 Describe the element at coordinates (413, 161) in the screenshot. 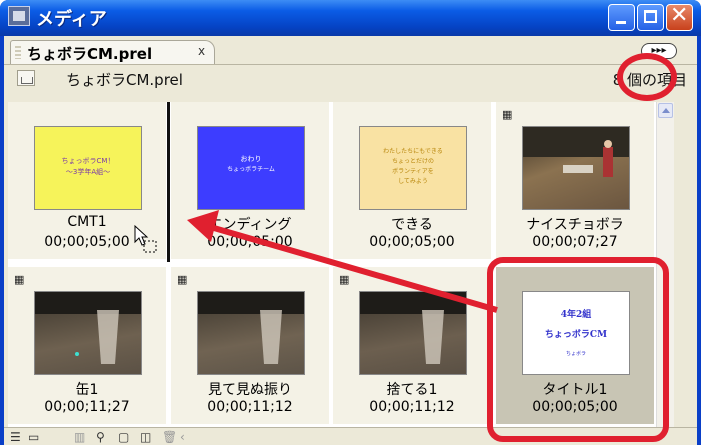

I see `svg-text: ちょっとだけの` at that location.